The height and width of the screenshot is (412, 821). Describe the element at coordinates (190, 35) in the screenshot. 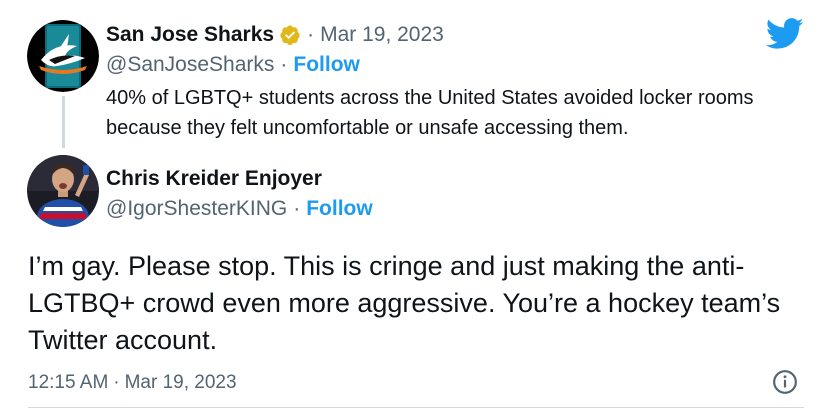

I see `parent-display-name: San Jose Sharks` at that location.